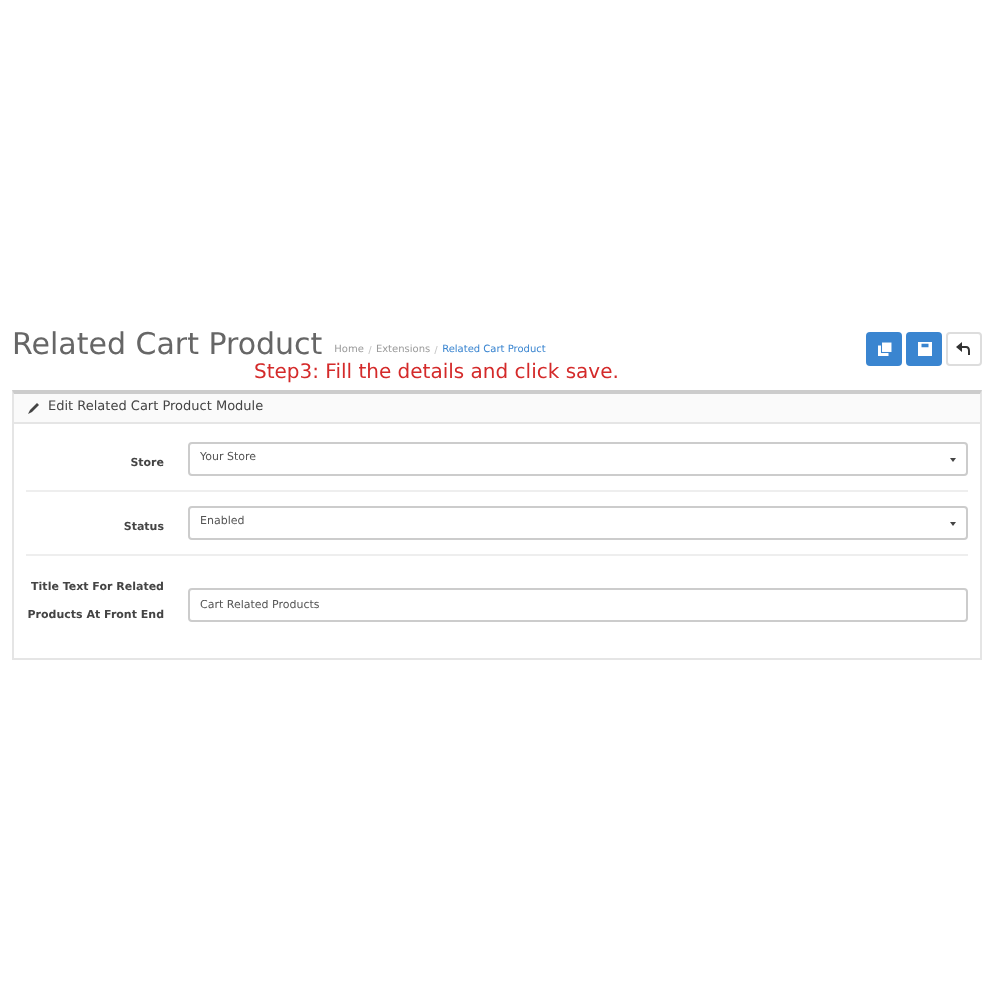  I want to click on save-icon, so click(924, 349).